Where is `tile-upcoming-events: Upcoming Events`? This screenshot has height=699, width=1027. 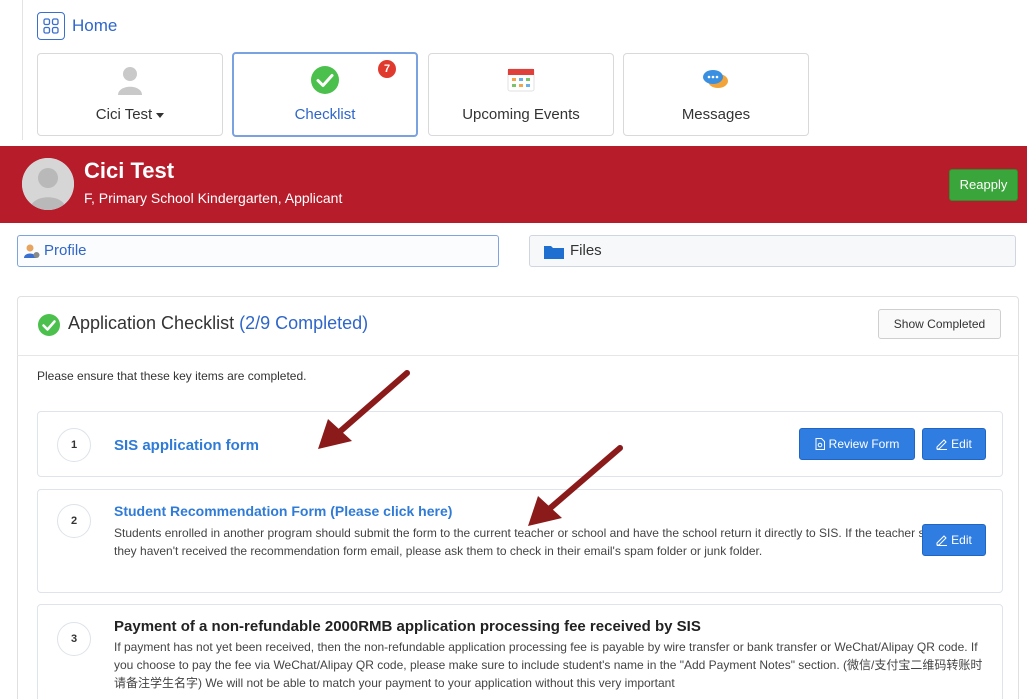
tile-upcoming-events: Upcoming Events is located at coordinates (521, 94).